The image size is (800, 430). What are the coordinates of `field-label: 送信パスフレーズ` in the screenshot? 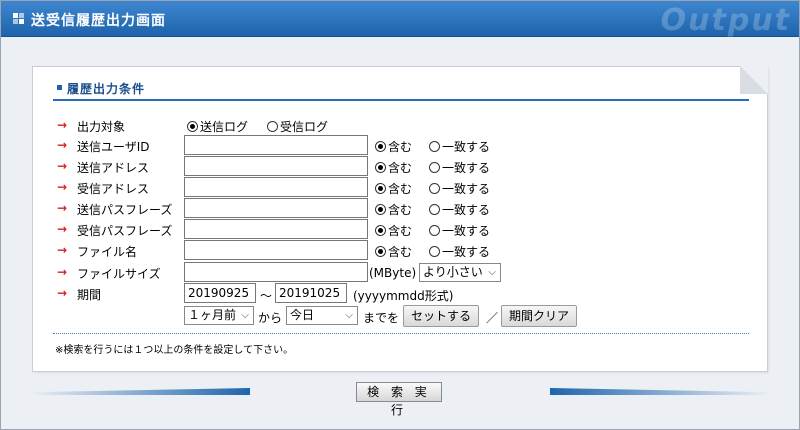 It's located at (125, 210).